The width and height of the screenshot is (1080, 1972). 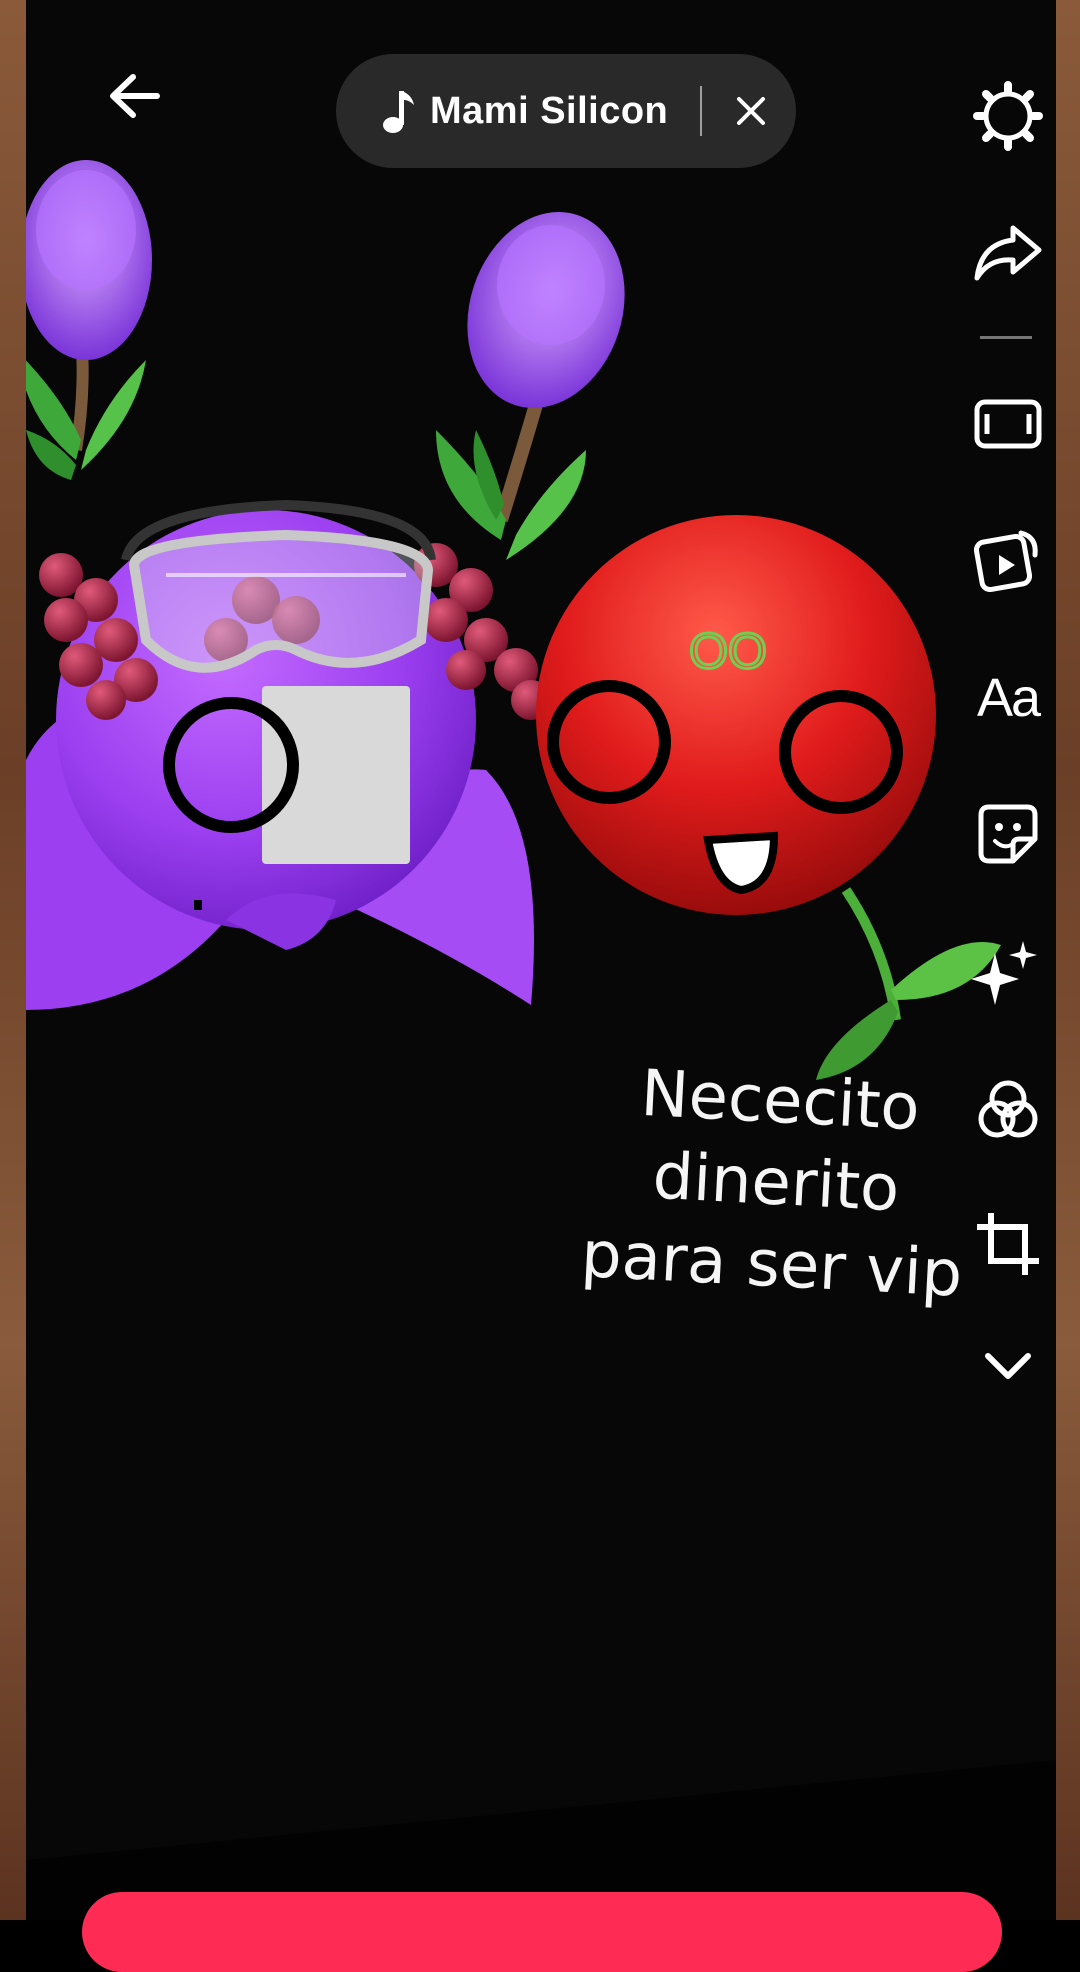 I want to click on chevron-down-icon, so click(x=1008, y=1366).